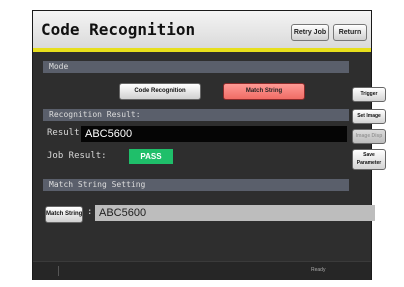  I want to click on trigger-button: Trigger, so click(369, 94).